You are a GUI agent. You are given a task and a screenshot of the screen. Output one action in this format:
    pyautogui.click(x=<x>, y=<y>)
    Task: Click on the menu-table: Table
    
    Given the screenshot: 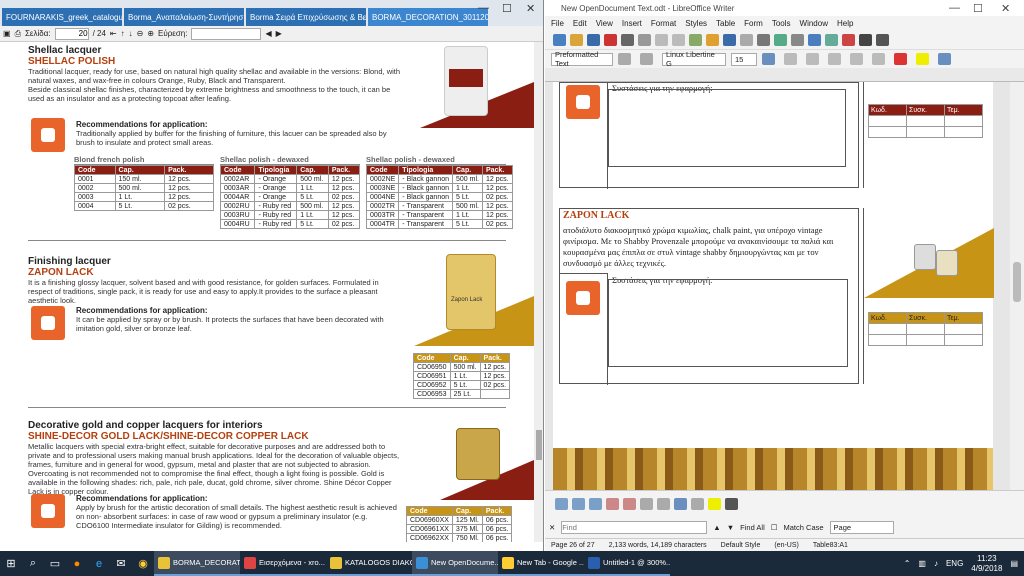 What is the action you would take?
    pyautogui.click(x=725, y=23)
    